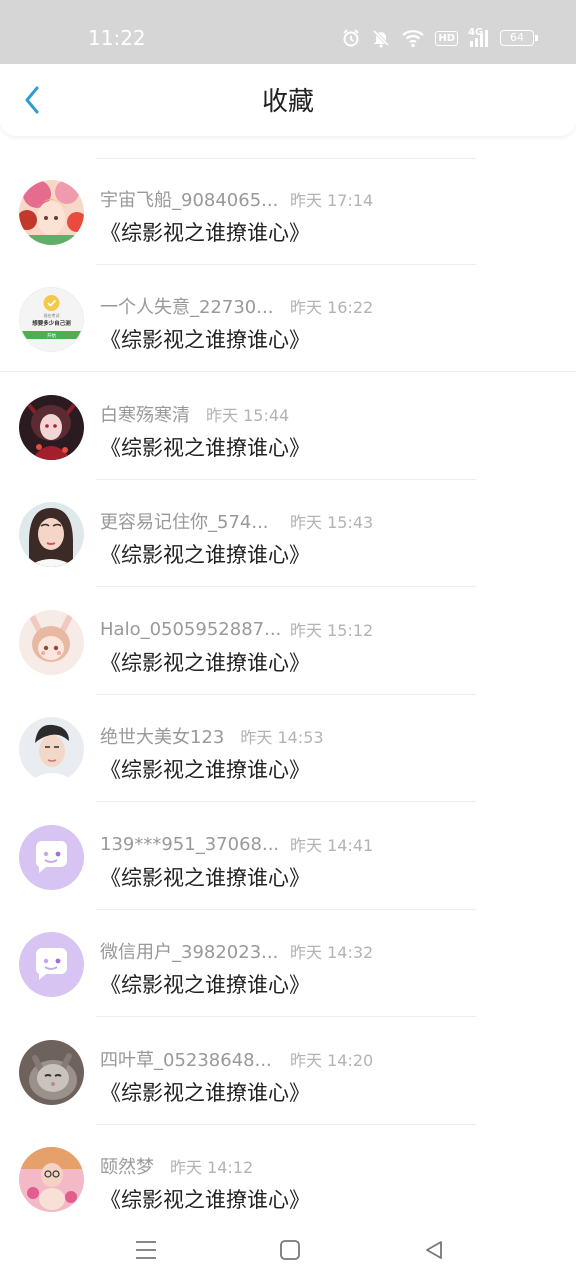  I want to click on home-button, so click(290, 1250).